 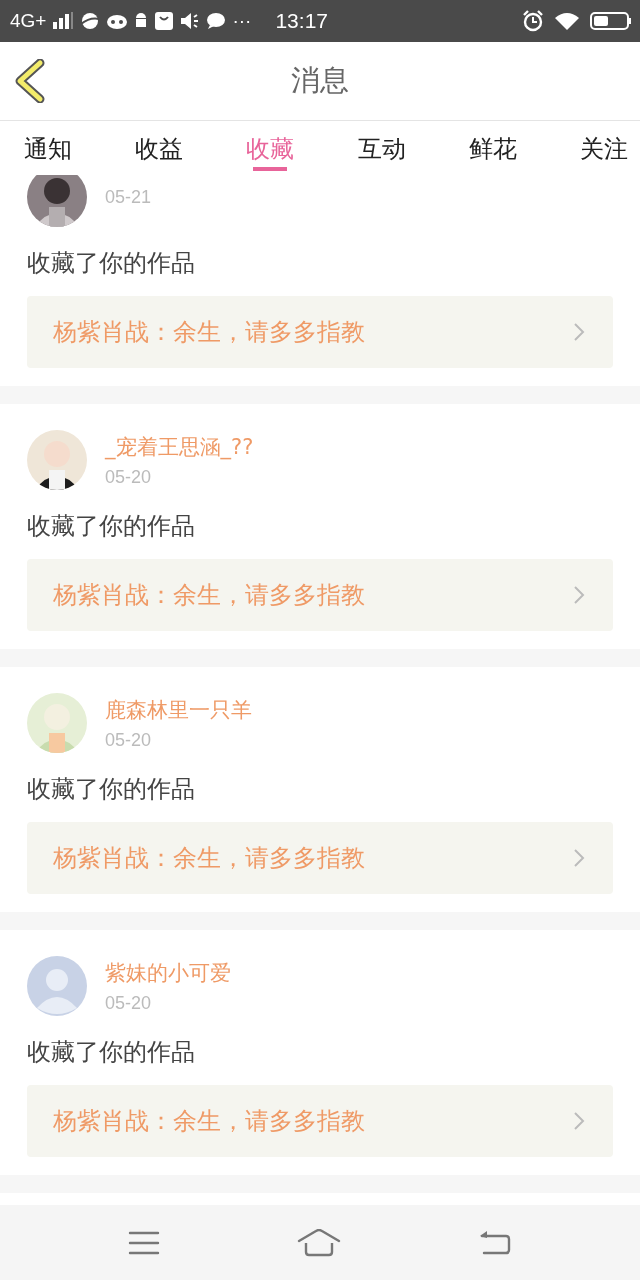 I want to click on category-tab: 收益, so click(x=159, y=148).